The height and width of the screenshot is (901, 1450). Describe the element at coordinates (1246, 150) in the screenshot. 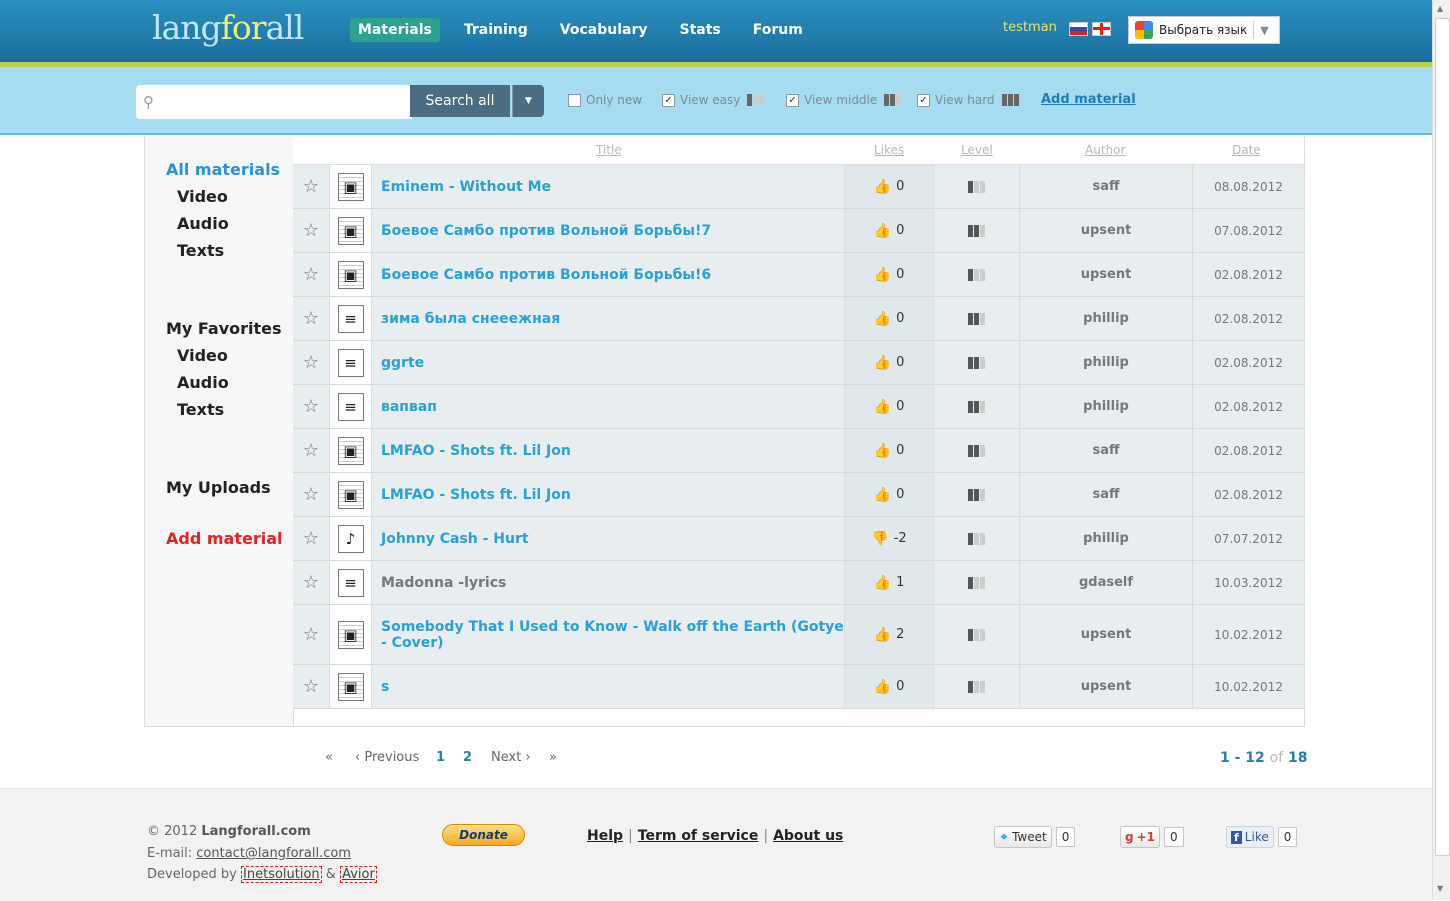

I see `col-date: Date` at that location.